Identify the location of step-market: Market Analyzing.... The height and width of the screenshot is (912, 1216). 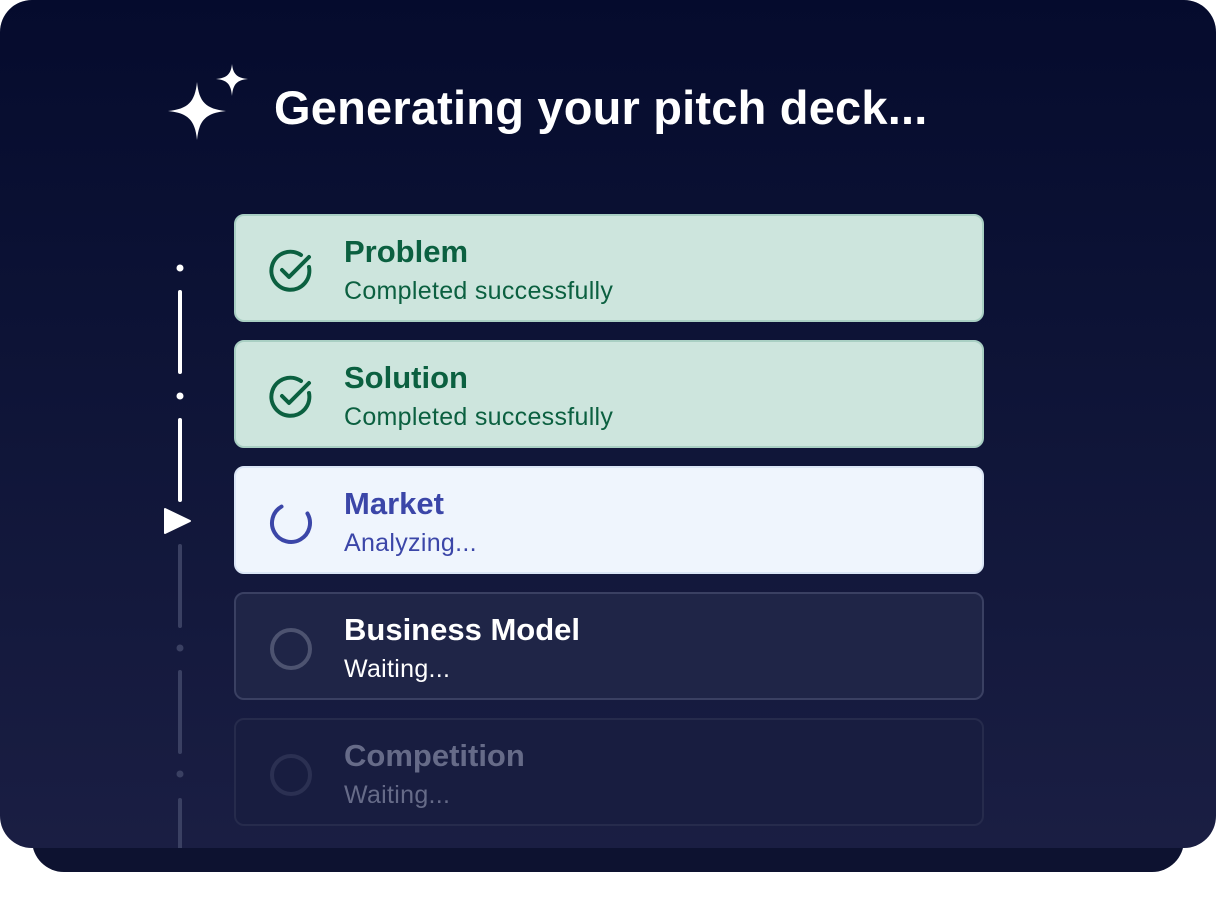
(609, 520).